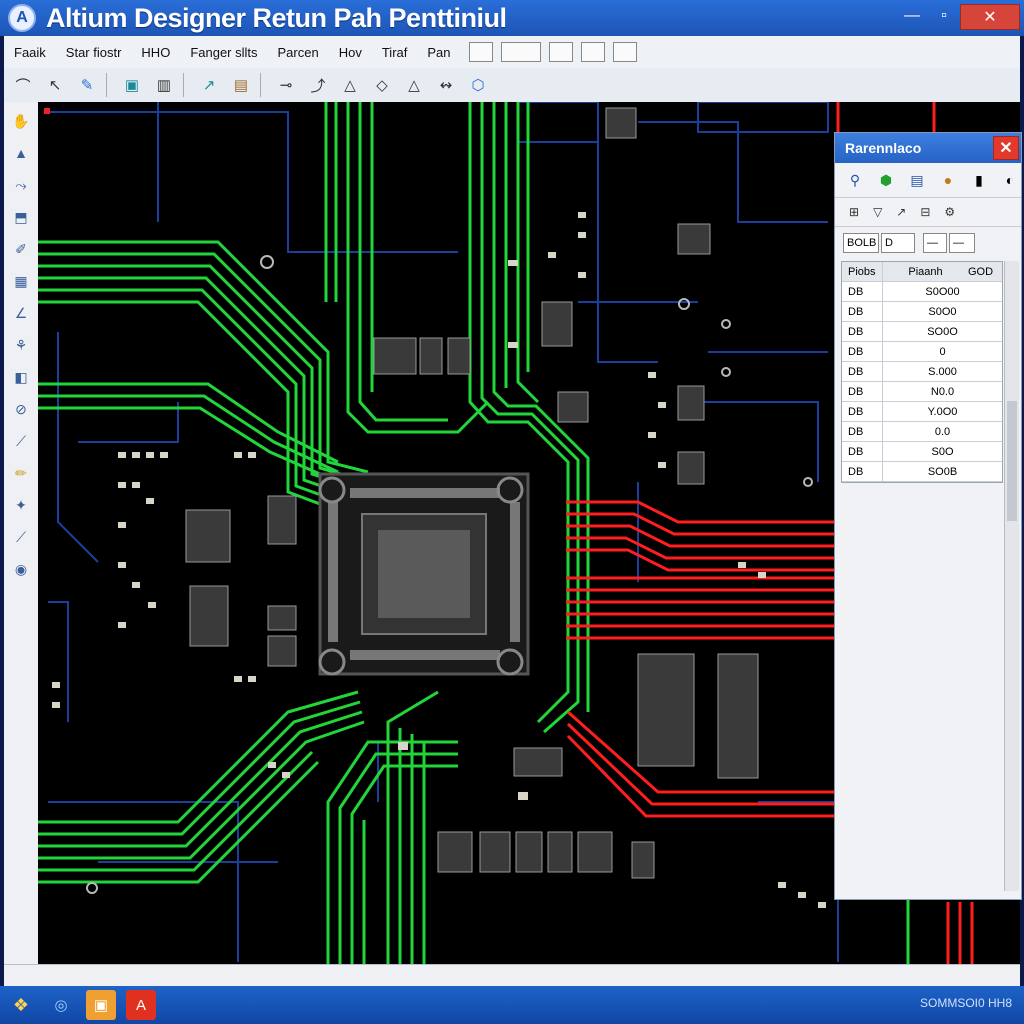 The height and width of the screenshot is (1024, 1024). What do you see at coordinates (21, 377) in the screenshot?
I see `pad-icon: ◧` at bounding box center [21, 377].